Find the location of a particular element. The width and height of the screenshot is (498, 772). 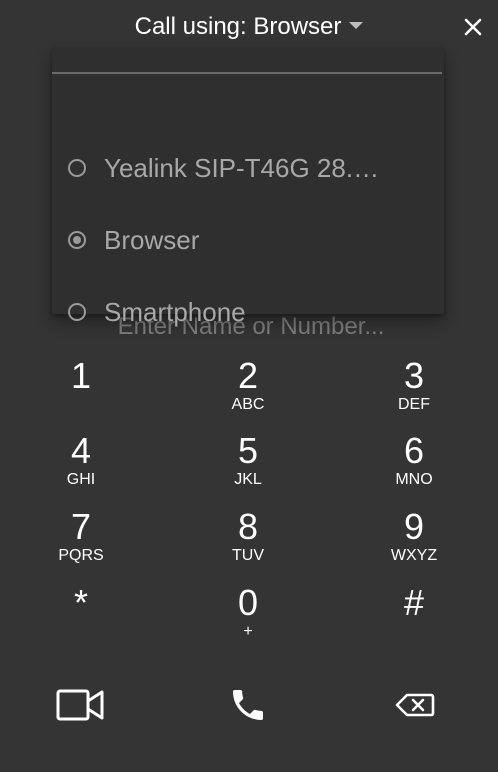

call-button is located at coordinates (248, 705).